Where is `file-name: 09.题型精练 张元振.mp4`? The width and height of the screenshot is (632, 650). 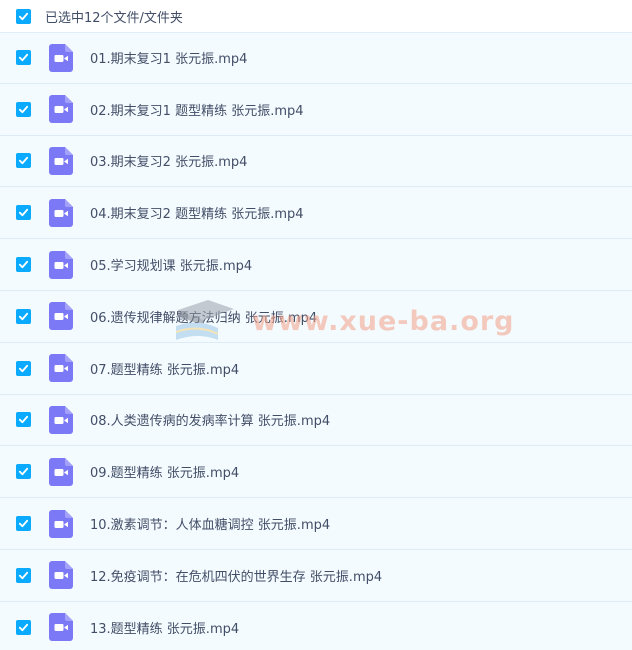 file-name: 09.题型精练 张元振.mp4 is located at coordinates (165, 474).